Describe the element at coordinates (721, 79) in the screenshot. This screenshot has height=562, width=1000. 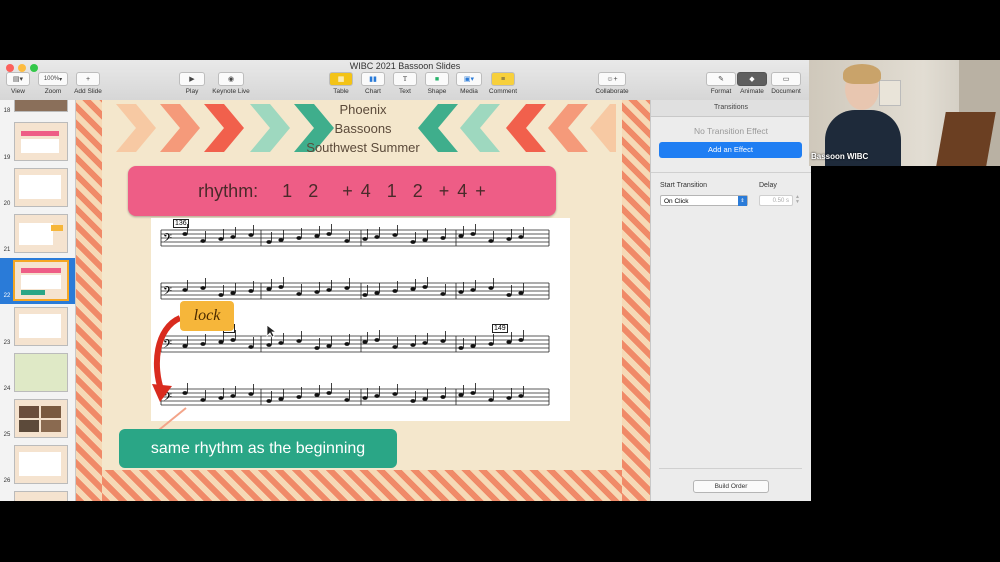
I see `paintbrush-icon: ✎` at that location.